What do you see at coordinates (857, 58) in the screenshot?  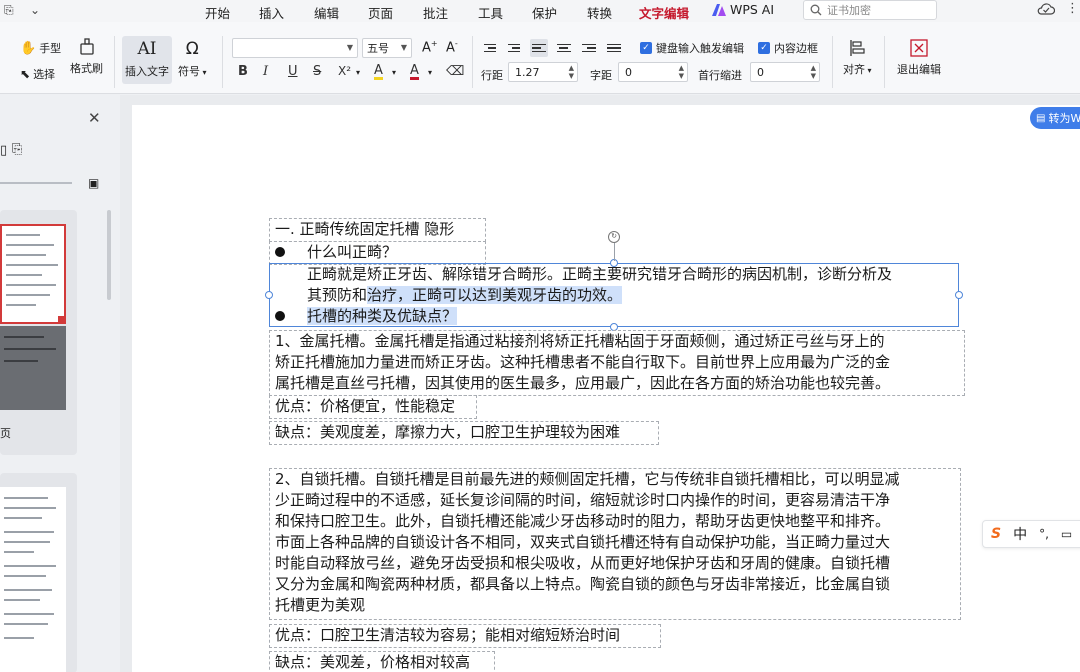 I see `align-objects-button: 对齐 ▾` at bounding box center [857, 58].